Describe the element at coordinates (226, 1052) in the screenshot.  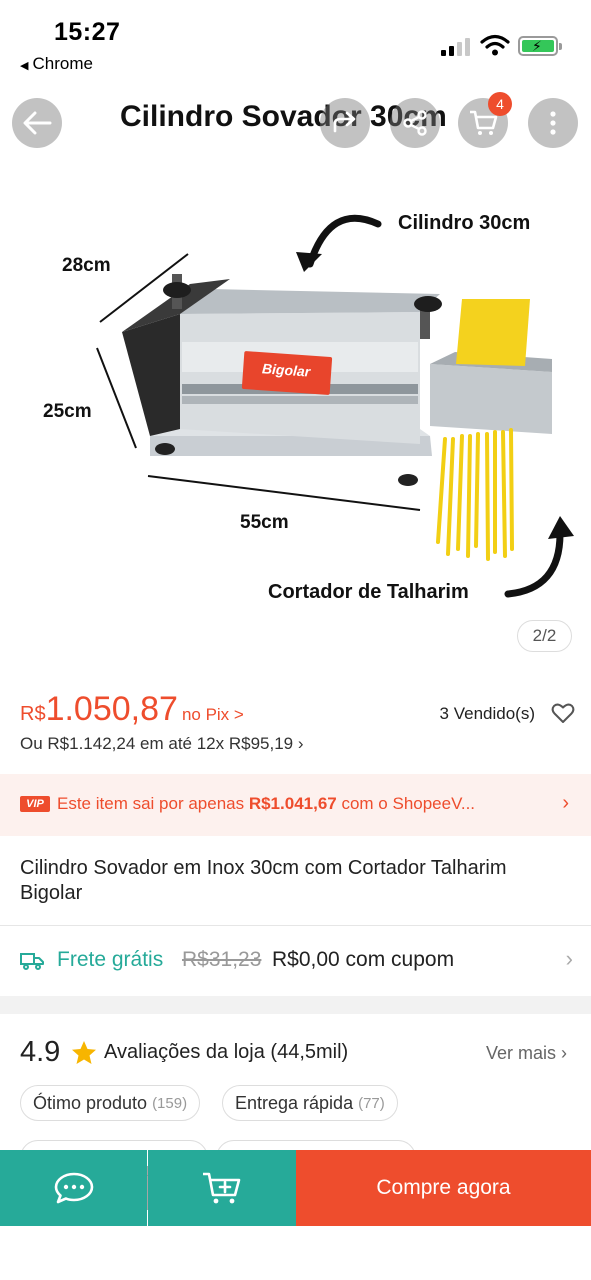
I see `rating-label: Avaliações da loja (44,5mil)` at that location.